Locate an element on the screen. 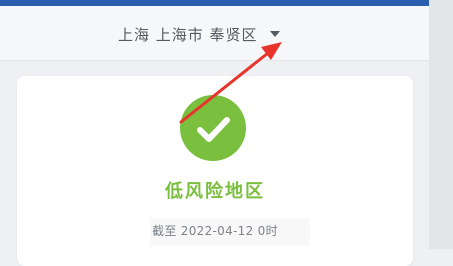  caret-down-icon is located at coordinates (274, 34).